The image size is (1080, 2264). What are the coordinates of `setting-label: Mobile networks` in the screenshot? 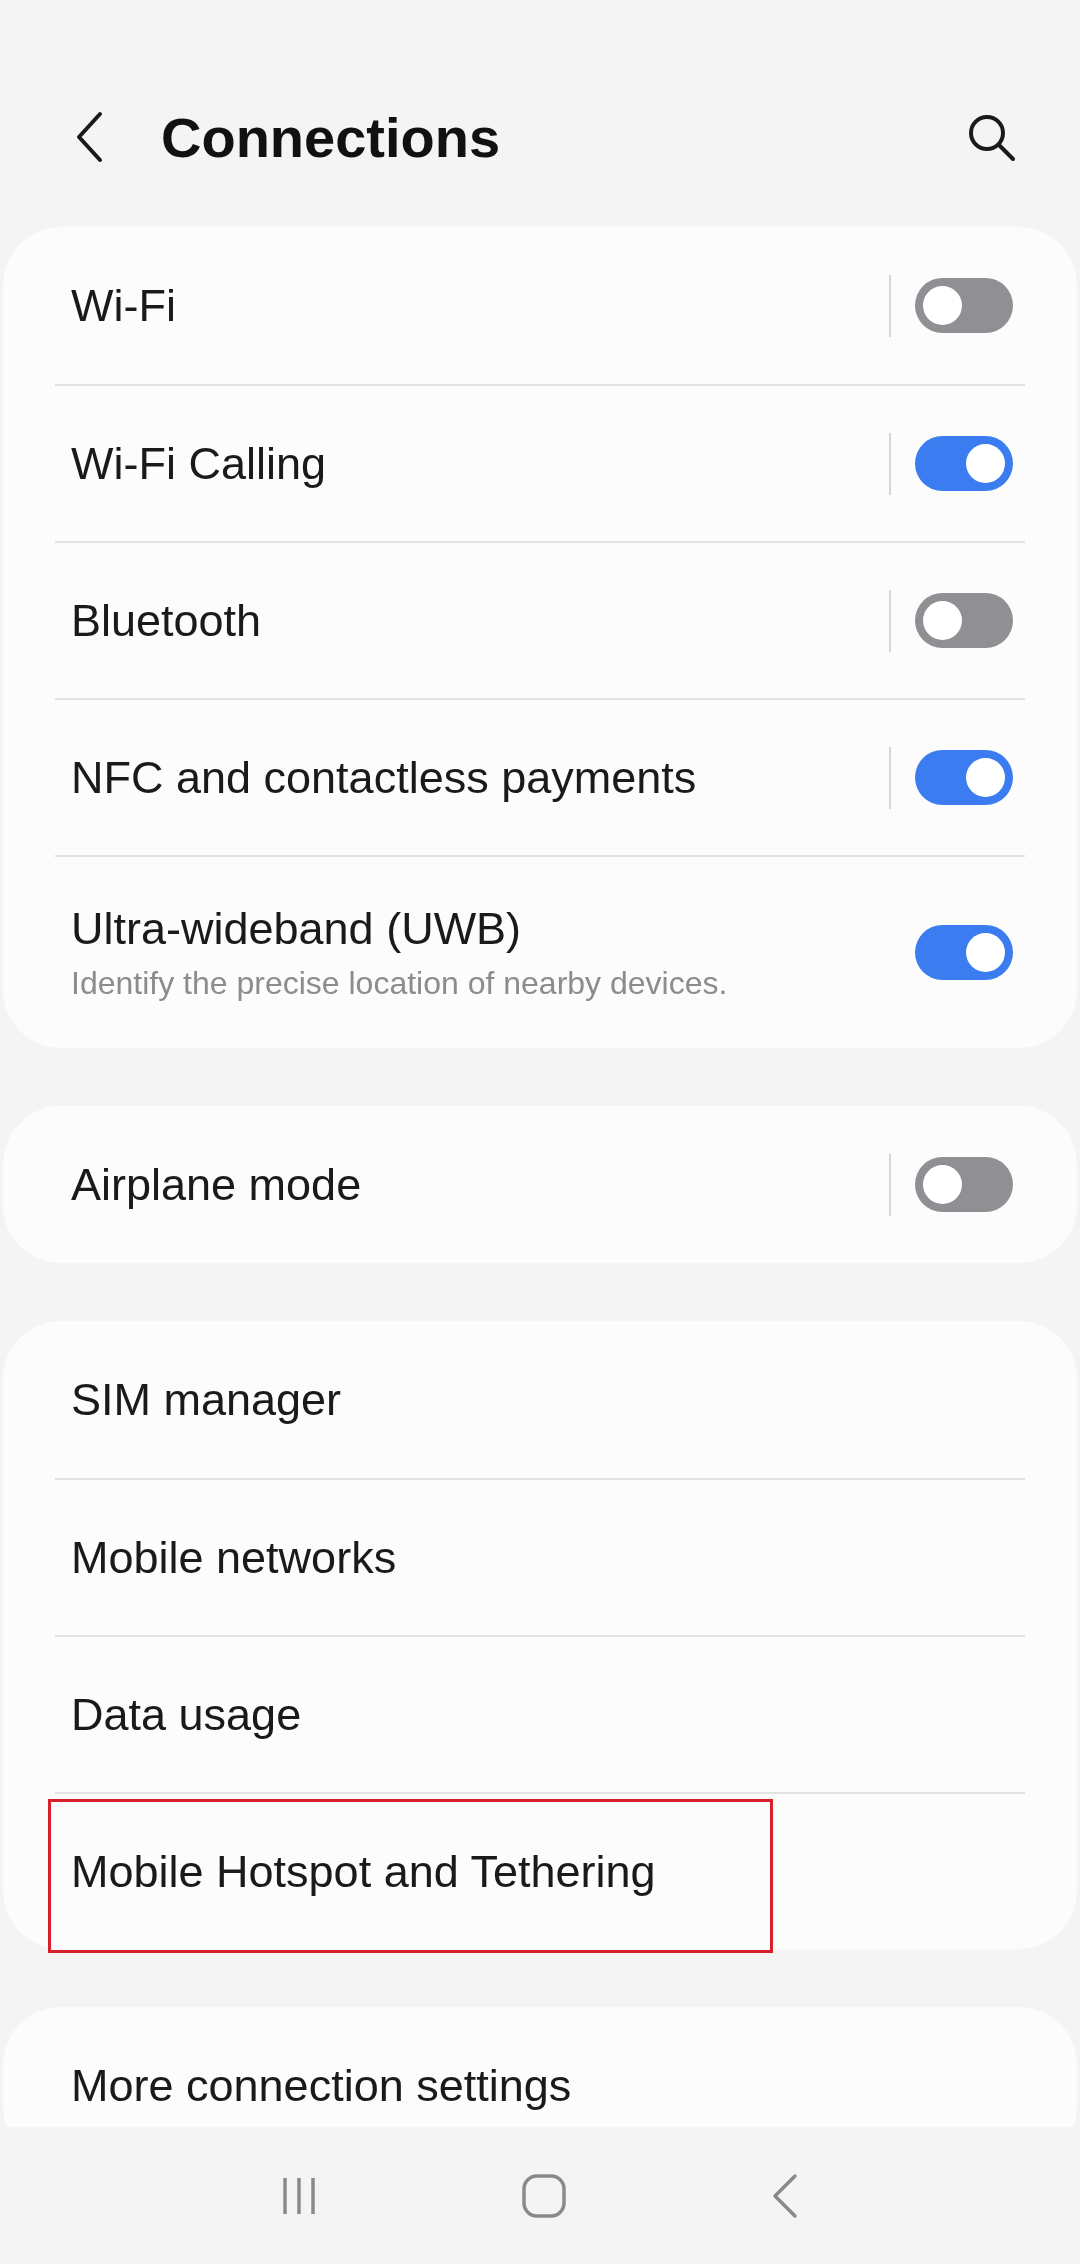 It's located at (548, 1557).